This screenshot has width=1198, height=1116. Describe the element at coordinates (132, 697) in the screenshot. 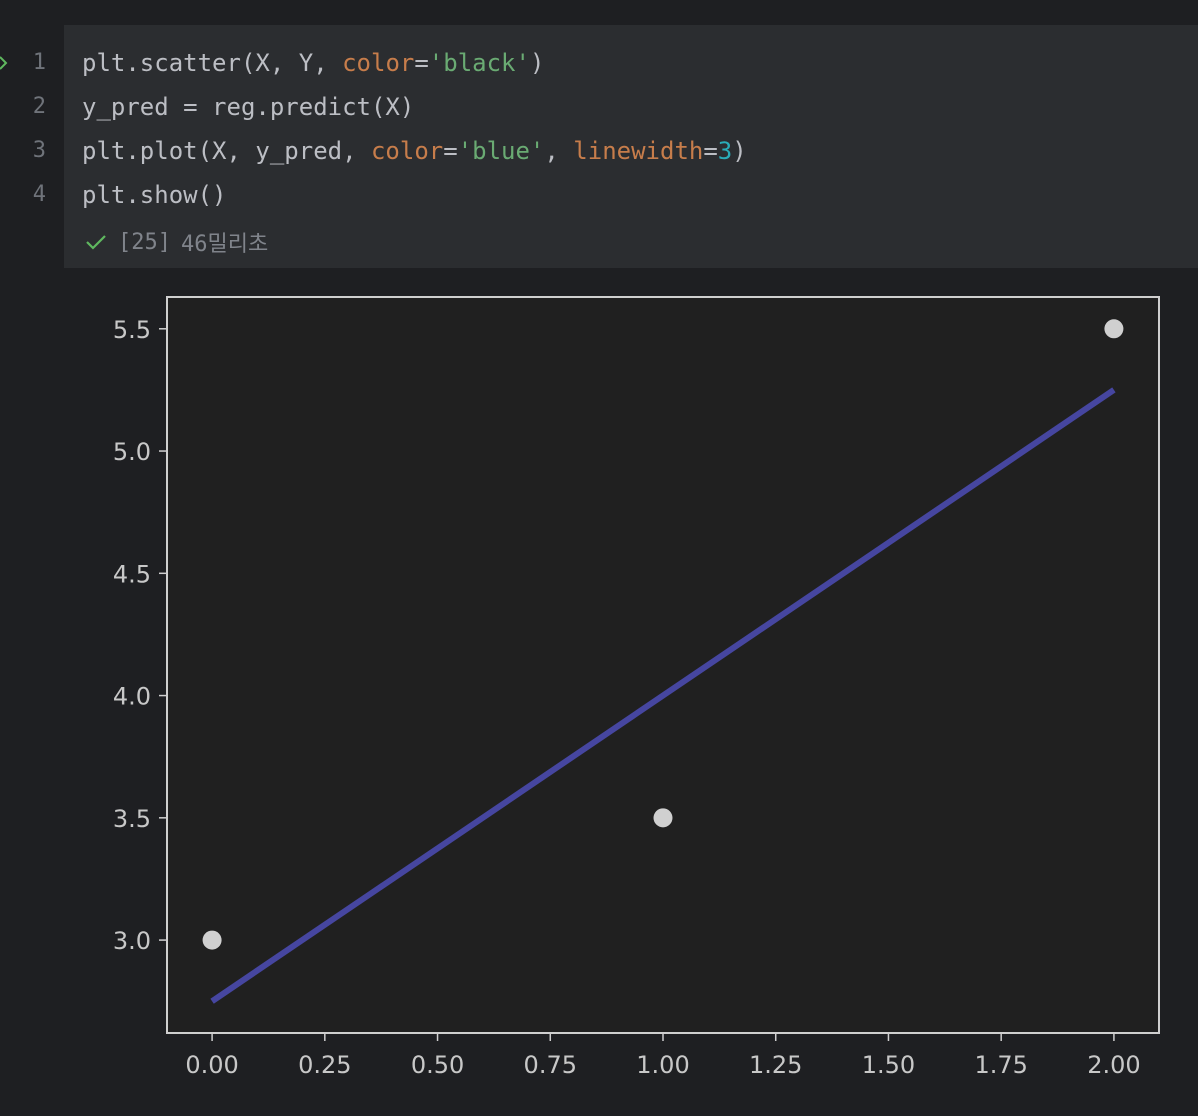

I see `y-tick-label: 4.0` at that location.